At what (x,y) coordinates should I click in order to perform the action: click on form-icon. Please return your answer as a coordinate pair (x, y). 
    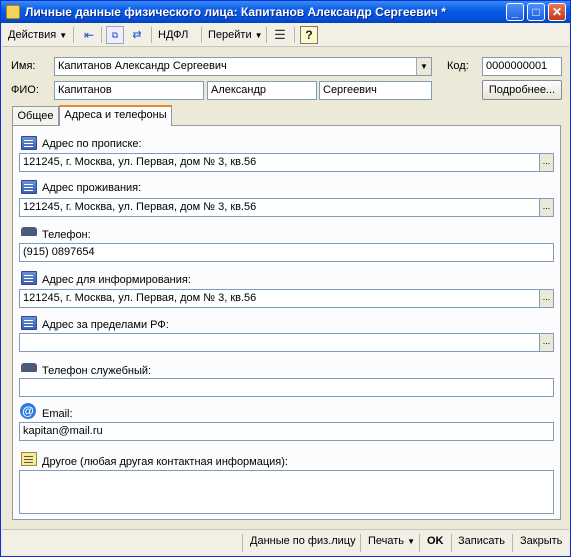
    Looking at the image, I should click on (13, 12).